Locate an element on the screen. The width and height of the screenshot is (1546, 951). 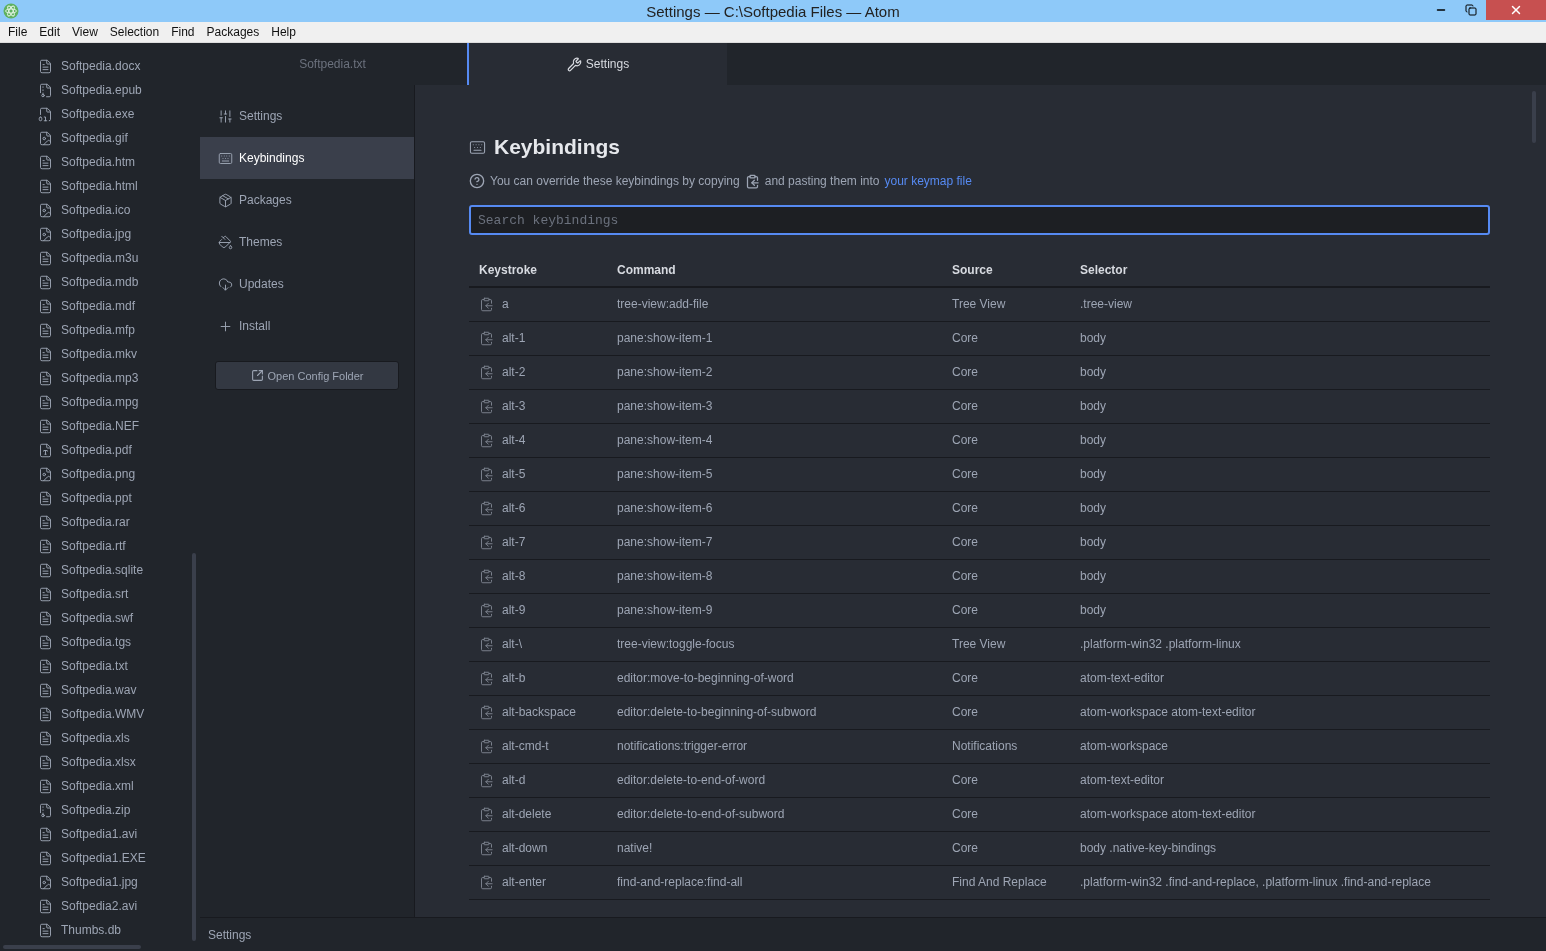
file-name: Softpedia.ppt is located at coordinates (96, 498).